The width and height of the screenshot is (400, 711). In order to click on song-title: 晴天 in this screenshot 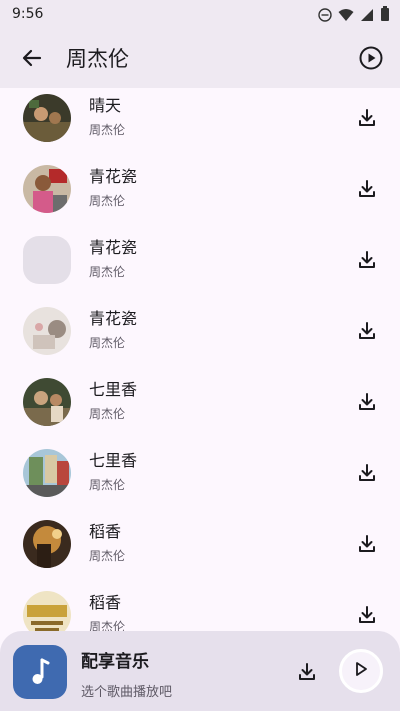, I will do `click(105, 105)`.